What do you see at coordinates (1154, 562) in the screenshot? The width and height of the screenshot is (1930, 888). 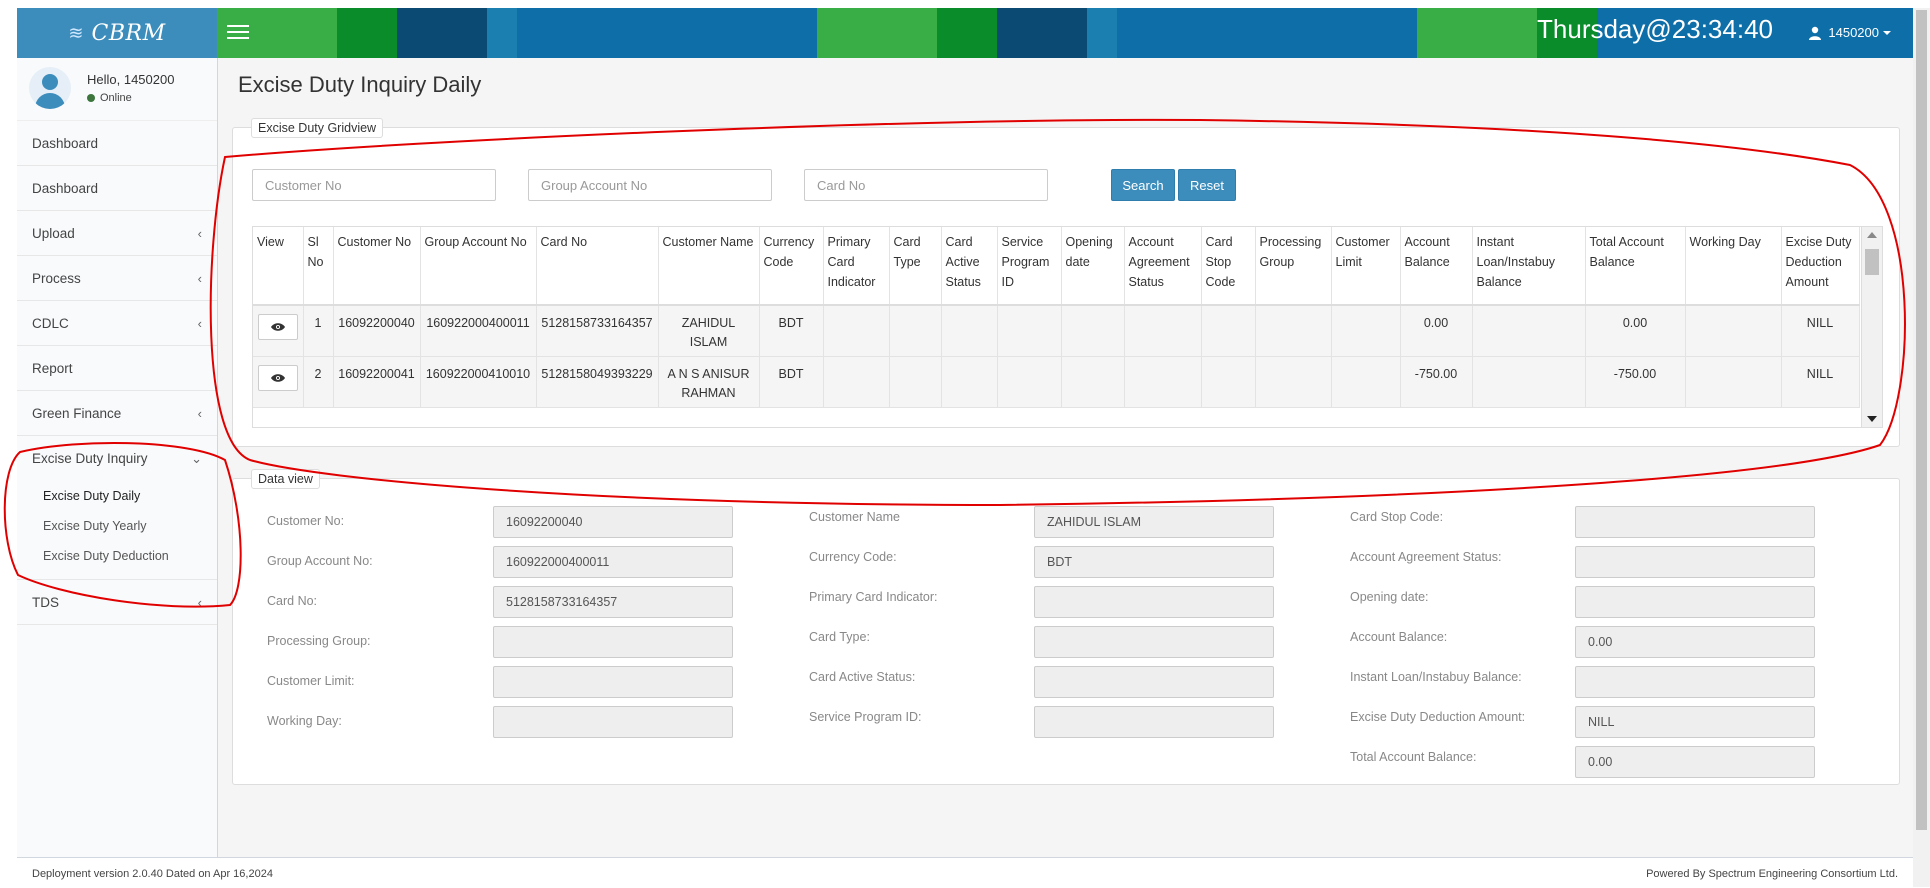 I see `currency-code-field: BDT` at bounding box center [1154, 562].